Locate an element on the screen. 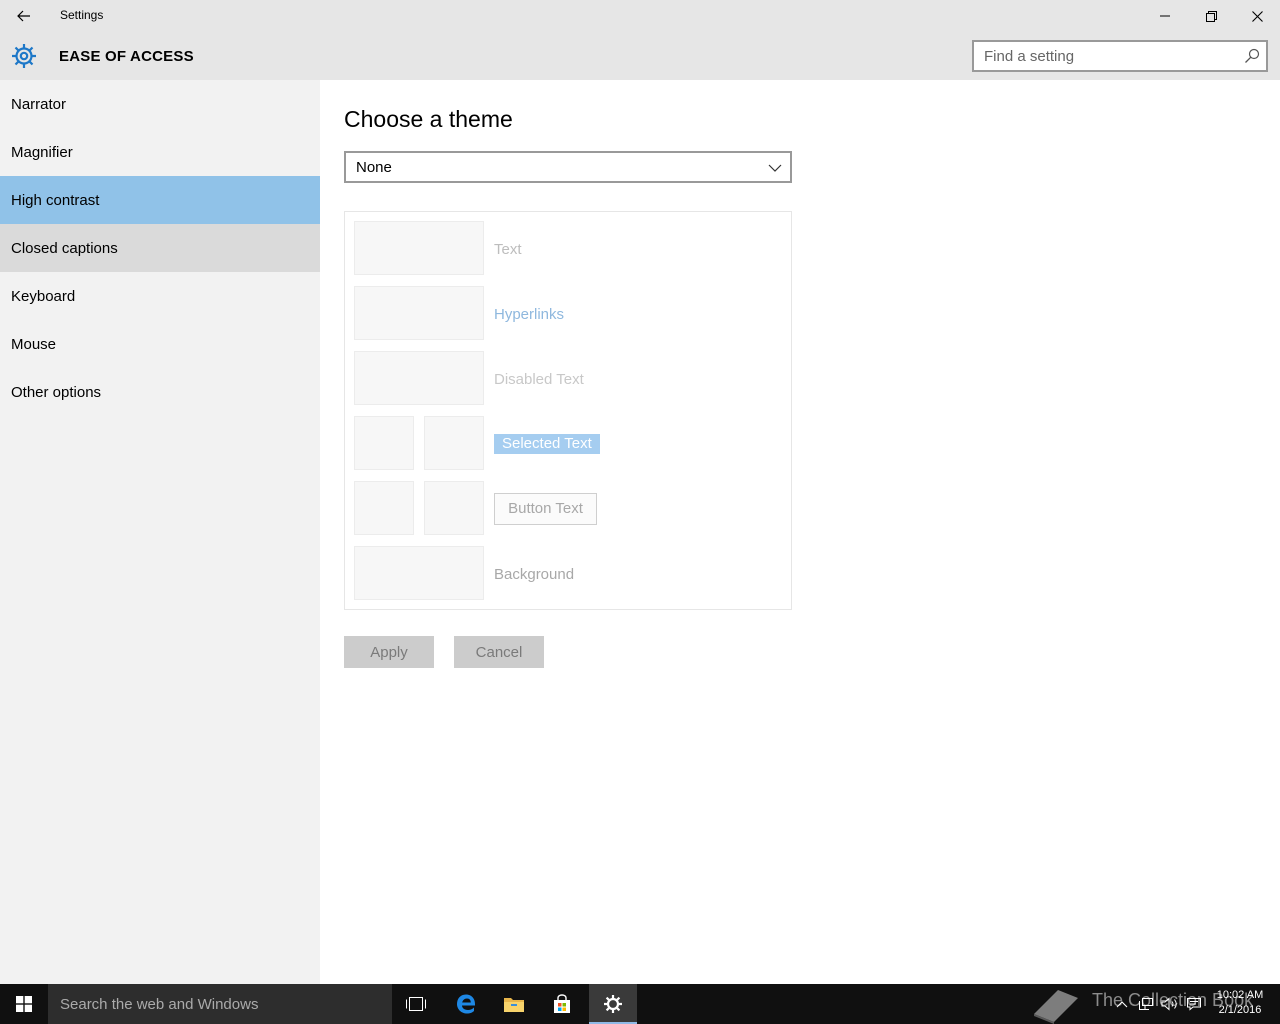 This screenshot has width=1280, height=1024. show-hidden-icons-button is located at coordinates (1122, 1004).